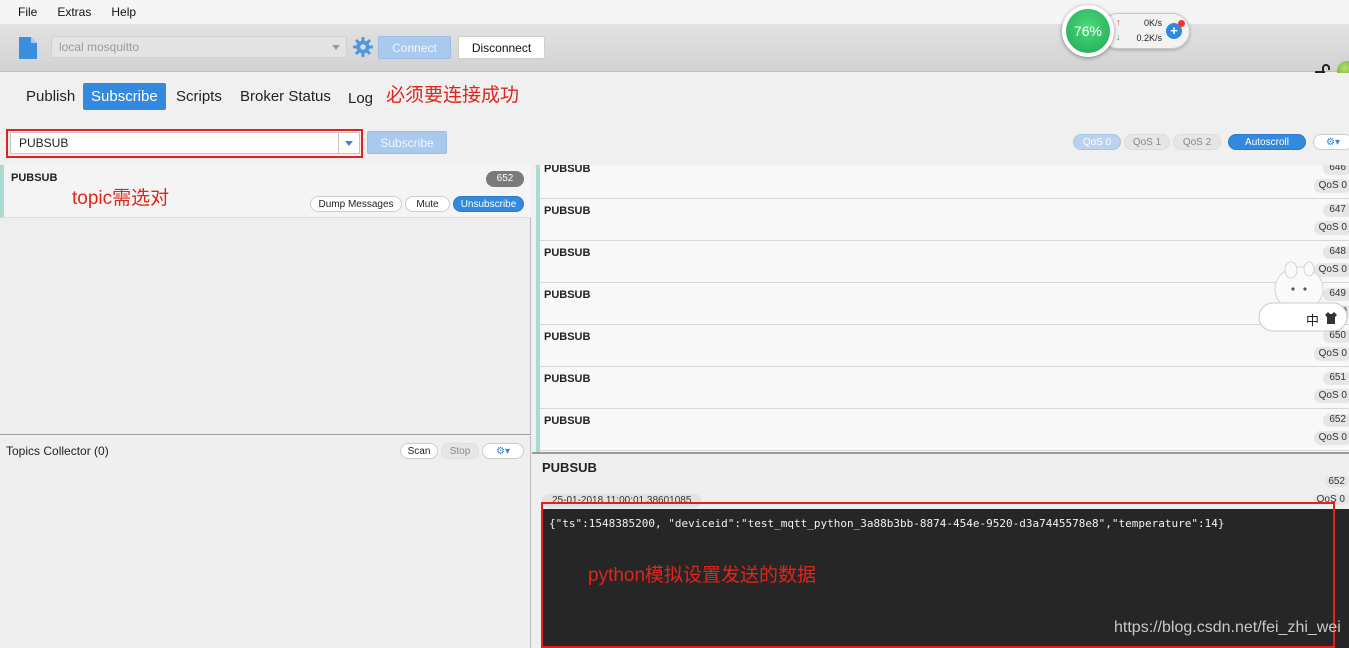 Image resolution: width=1349 pixels, height=648 pixels. I want to click on menu-help: Help, so click(123, 12).